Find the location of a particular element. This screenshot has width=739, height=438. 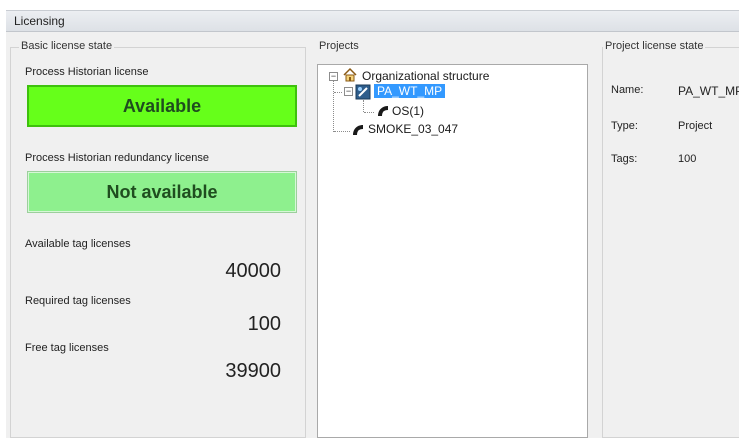

redundancy-license-status-badge: Not available is located at coordinates (162, 192).